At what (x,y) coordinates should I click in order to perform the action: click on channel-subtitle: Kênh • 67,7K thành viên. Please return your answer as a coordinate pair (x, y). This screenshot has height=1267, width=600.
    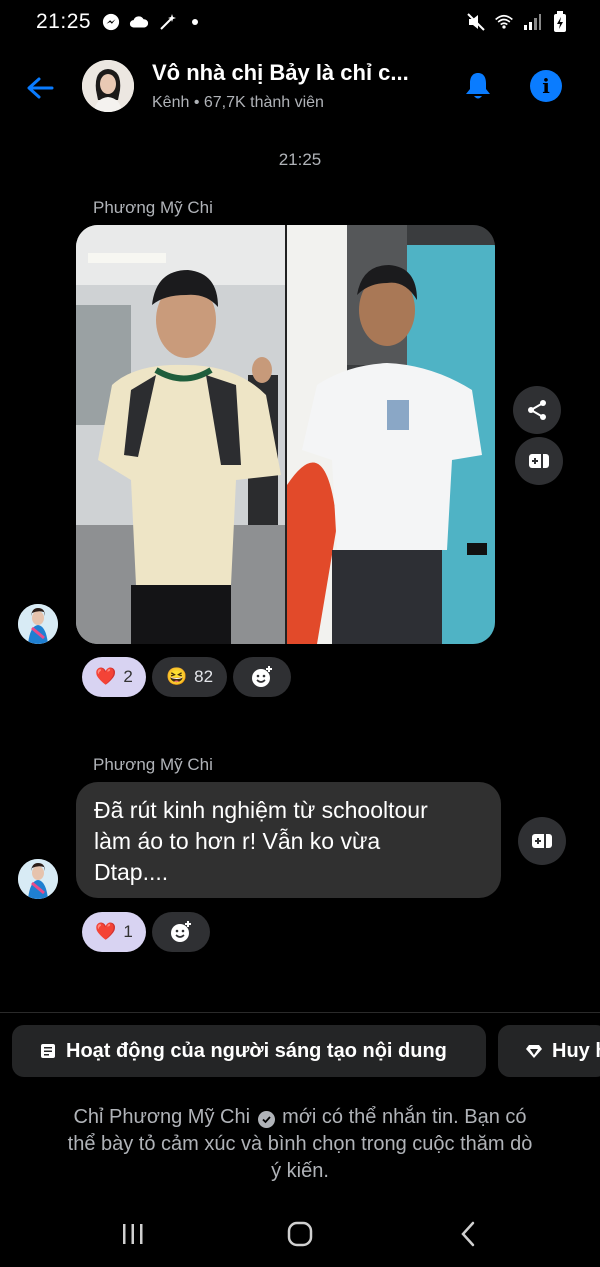
    Looking at the image, I should click on (238, 102).